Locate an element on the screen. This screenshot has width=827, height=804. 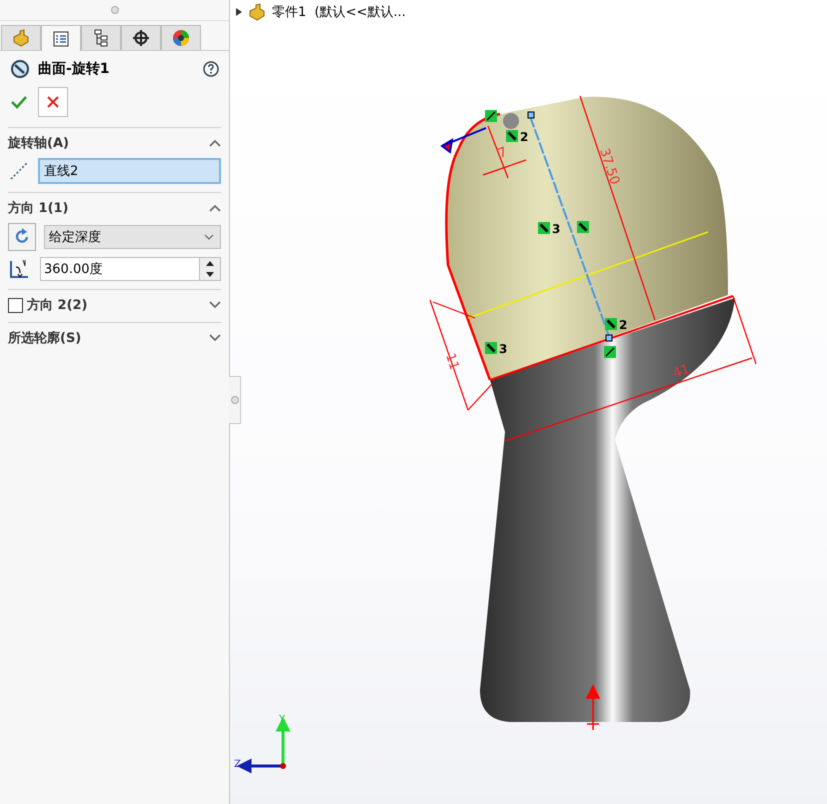
feature-title: 曲面-旋转1 is located at coordinates (74, 69).